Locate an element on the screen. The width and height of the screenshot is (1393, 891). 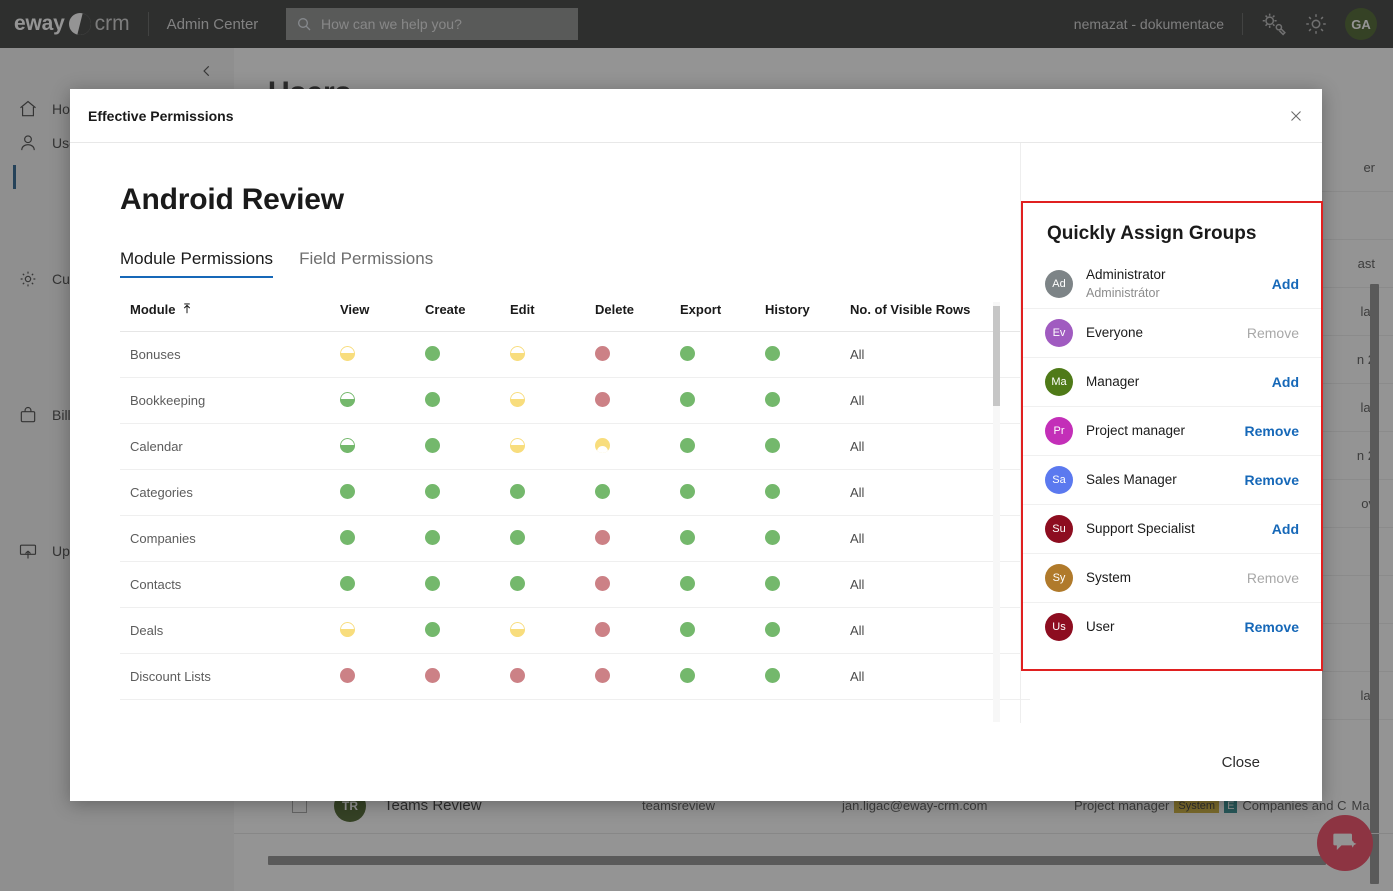
column-header-view: View is located at coordinates (382, 317).